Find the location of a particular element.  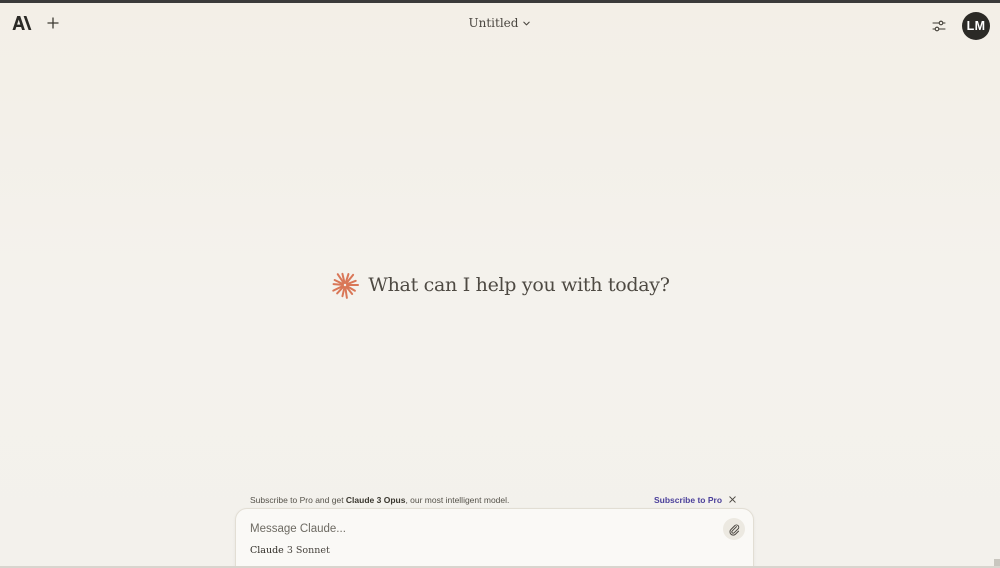

header-bar: Untitled LM is located at coordinates (500, 25).